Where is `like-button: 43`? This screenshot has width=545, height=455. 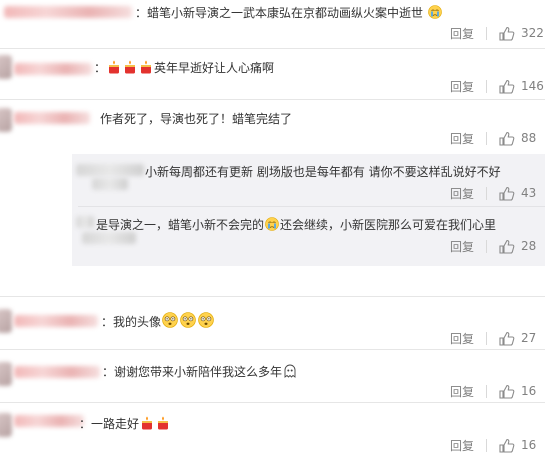
like-button: 43 is located at coordinates (522, 193).